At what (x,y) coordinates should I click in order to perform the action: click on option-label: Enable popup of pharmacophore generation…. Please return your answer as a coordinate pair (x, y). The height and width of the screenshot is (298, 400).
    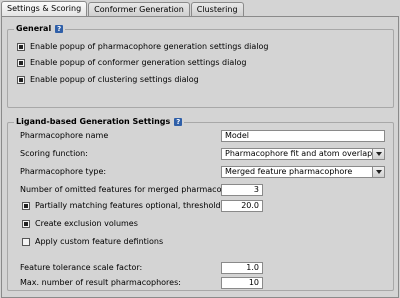
    Looking at the image, I should click on (149, 46).